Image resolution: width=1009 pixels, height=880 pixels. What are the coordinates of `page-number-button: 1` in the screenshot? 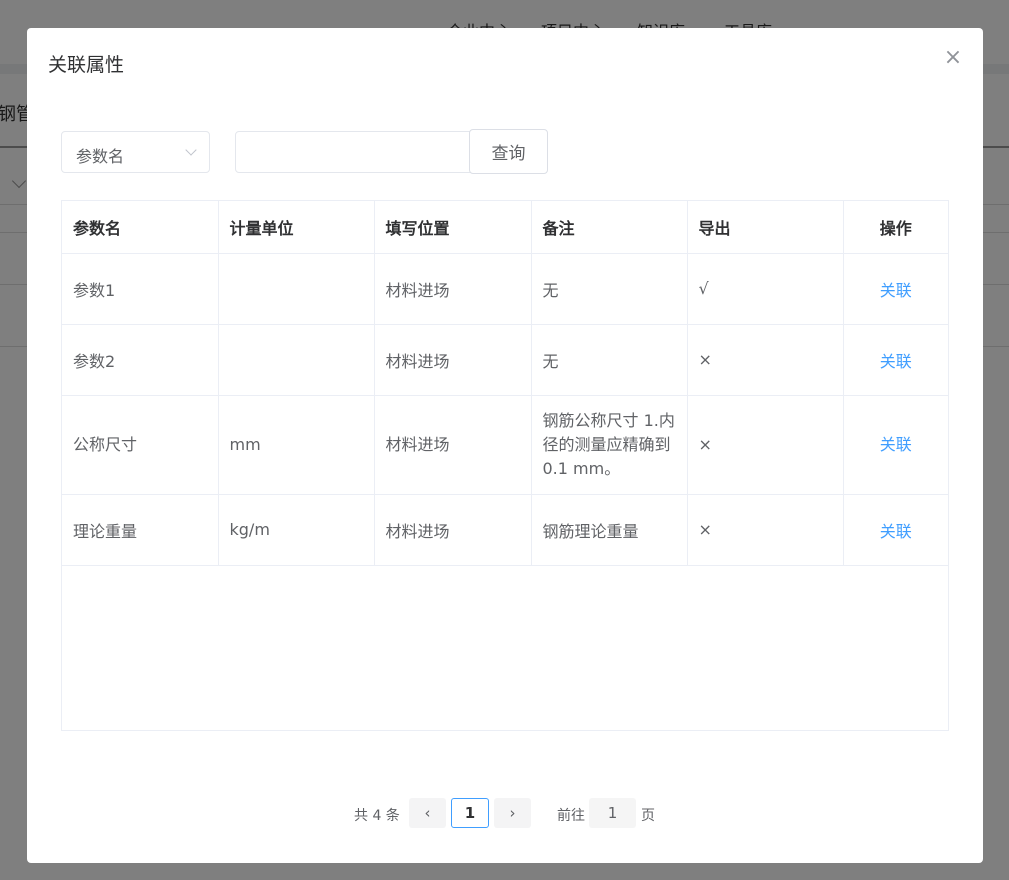 It's located at (470, 813).